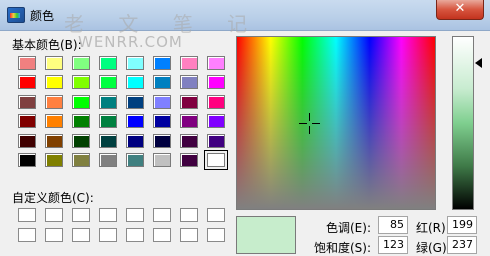 The image size is (490, 256). Describe the element at coordinates (393, 245) in the screenshot. I see `saturation-input: 123` at that location.